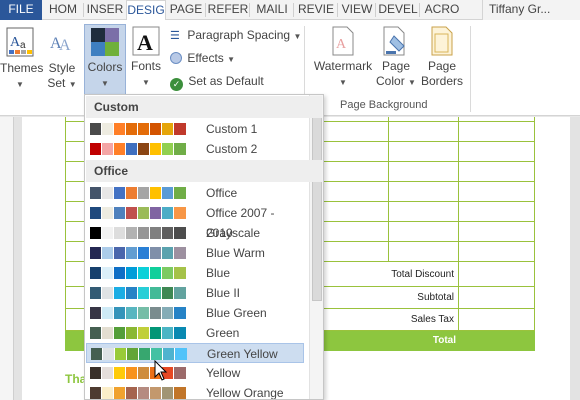 Image resolution: width=580 pixels, height=400 pixels. What do you see at coordinates (195, 313) in the screenshot?
I see `theme-item-blue-green: Blue Green` at bounding box center [195, 313].